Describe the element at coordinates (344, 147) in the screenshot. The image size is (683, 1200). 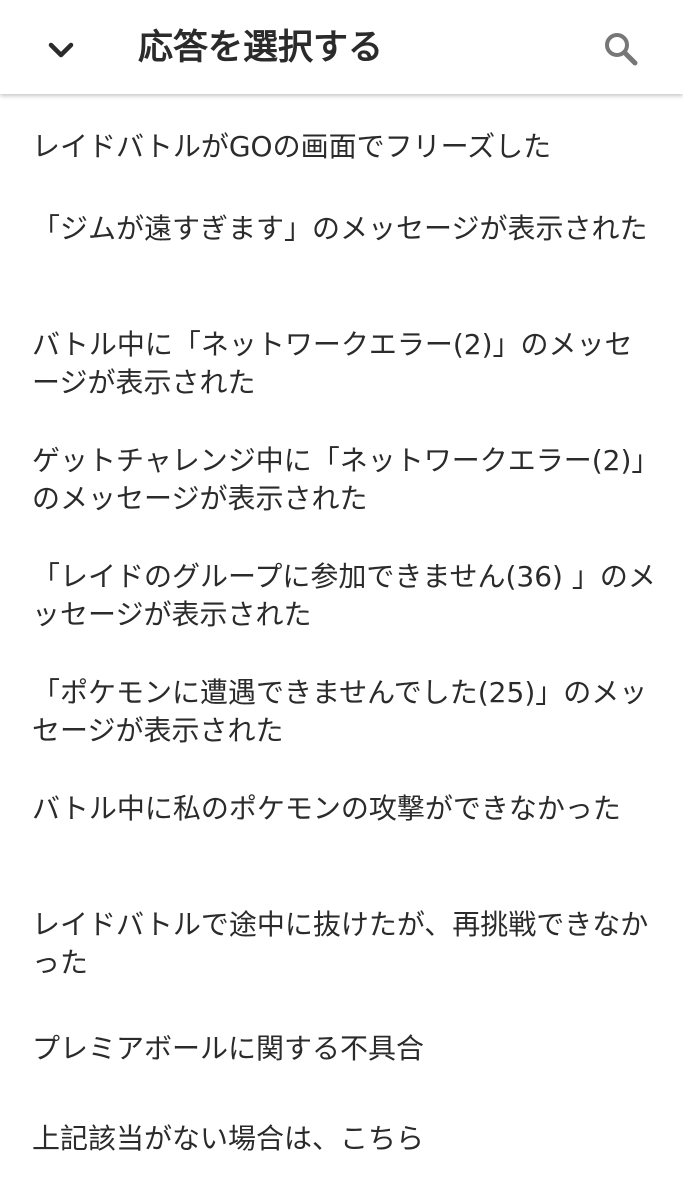
I see `response-option-raid-freeze: レイドバトルがGOの画面でフリーズした` at that location.